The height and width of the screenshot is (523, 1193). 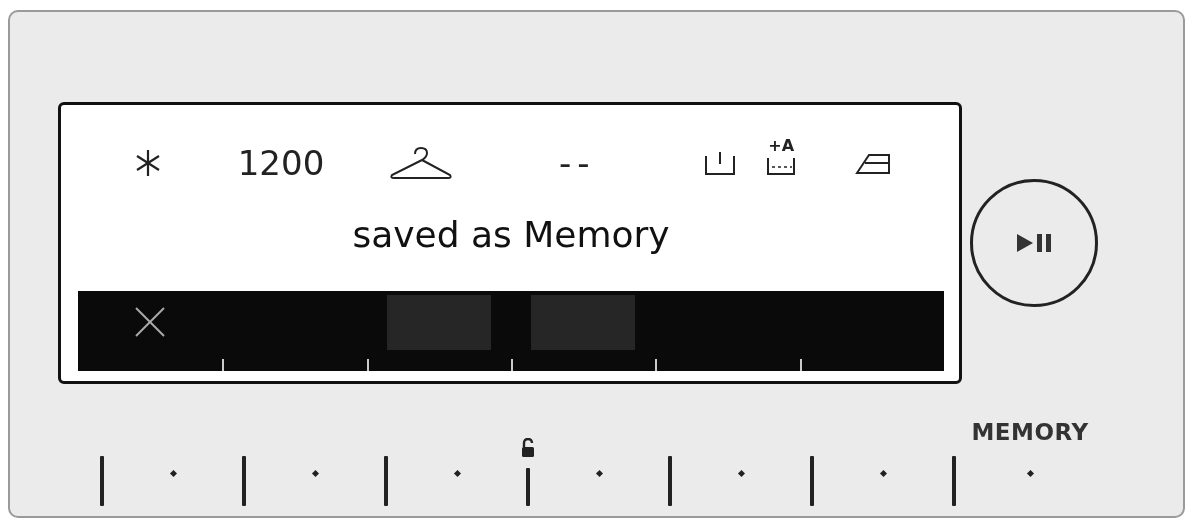 I want to click on dotted-tub-icon, so click(x=781, y=166).